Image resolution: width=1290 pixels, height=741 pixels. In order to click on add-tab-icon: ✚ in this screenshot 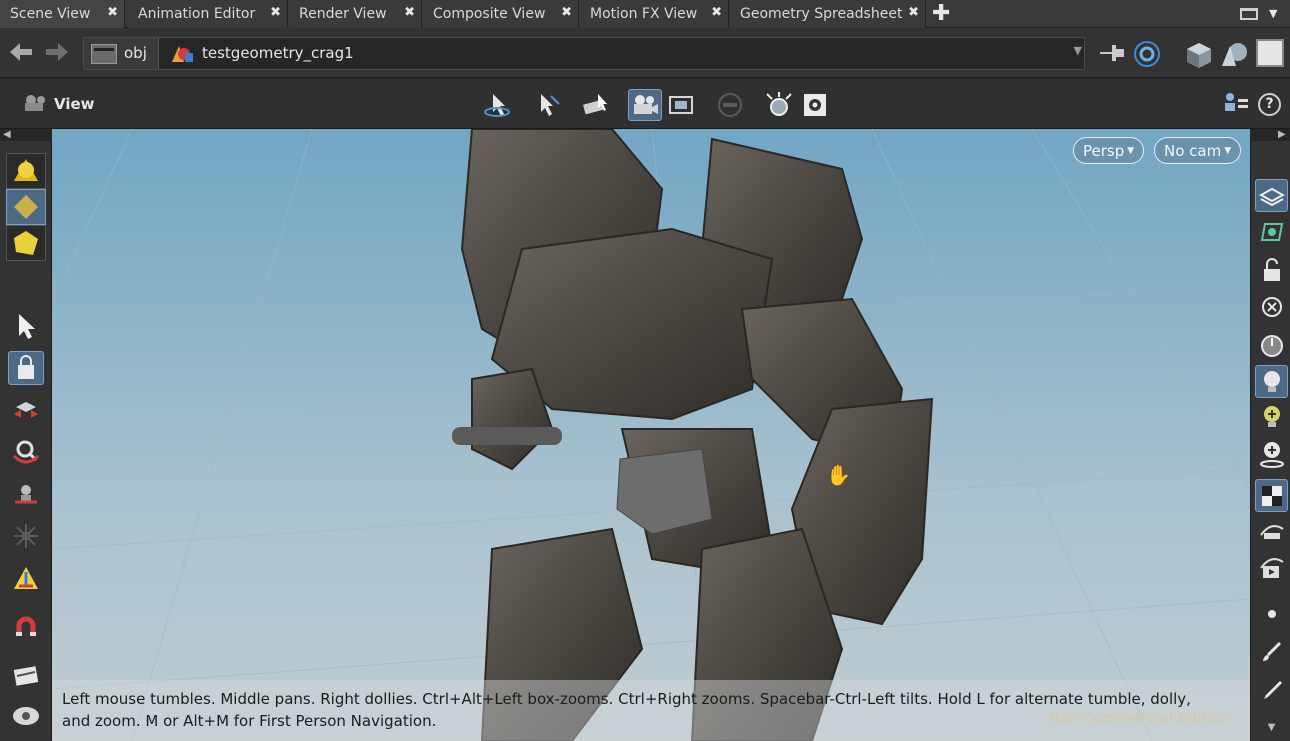, I will do `click(941, 13)`.